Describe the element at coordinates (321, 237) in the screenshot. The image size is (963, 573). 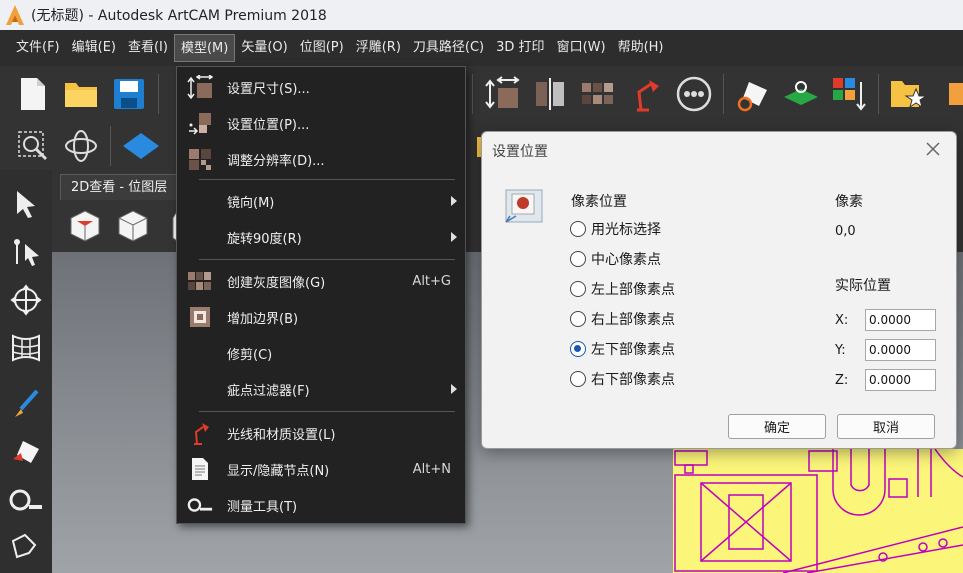
I see `menu-item-rotate-90: 旋转90度(R)` at that location.